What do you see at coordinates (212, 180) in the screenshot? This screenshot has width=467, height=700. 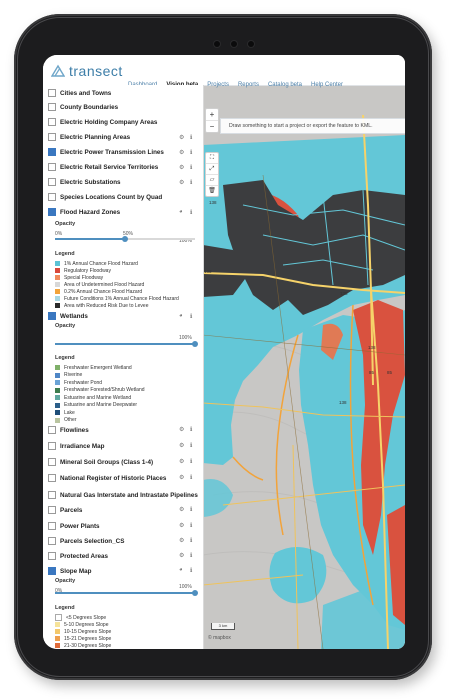 I see `draw-polygon-icon: ▱` at bounding box center [212, 180].